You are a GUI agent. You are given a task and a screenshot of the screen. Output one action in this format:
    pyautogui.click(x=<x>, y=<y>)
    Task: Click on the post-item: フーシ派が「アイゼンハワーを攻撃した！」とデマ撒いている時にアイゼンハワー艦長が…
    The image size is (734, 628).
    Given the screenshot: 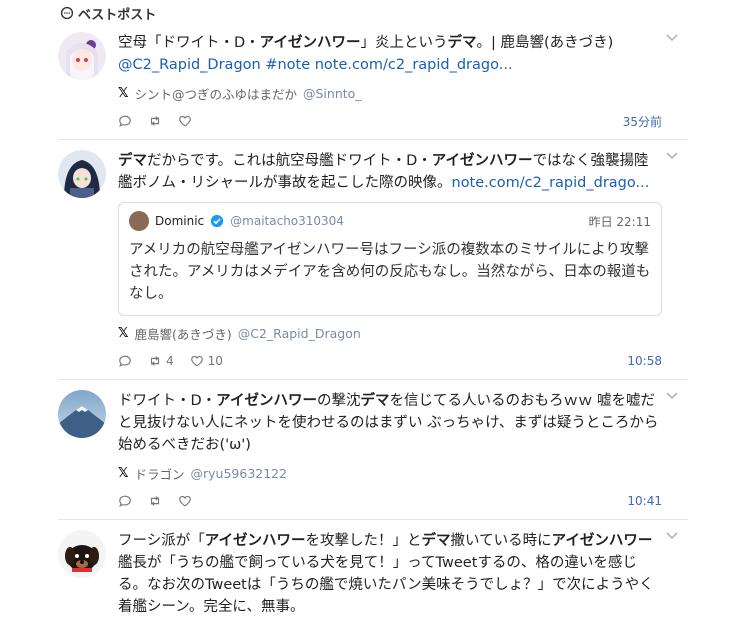 What is the action you would take?
    pyautogui.click(x=373, y=574)
    